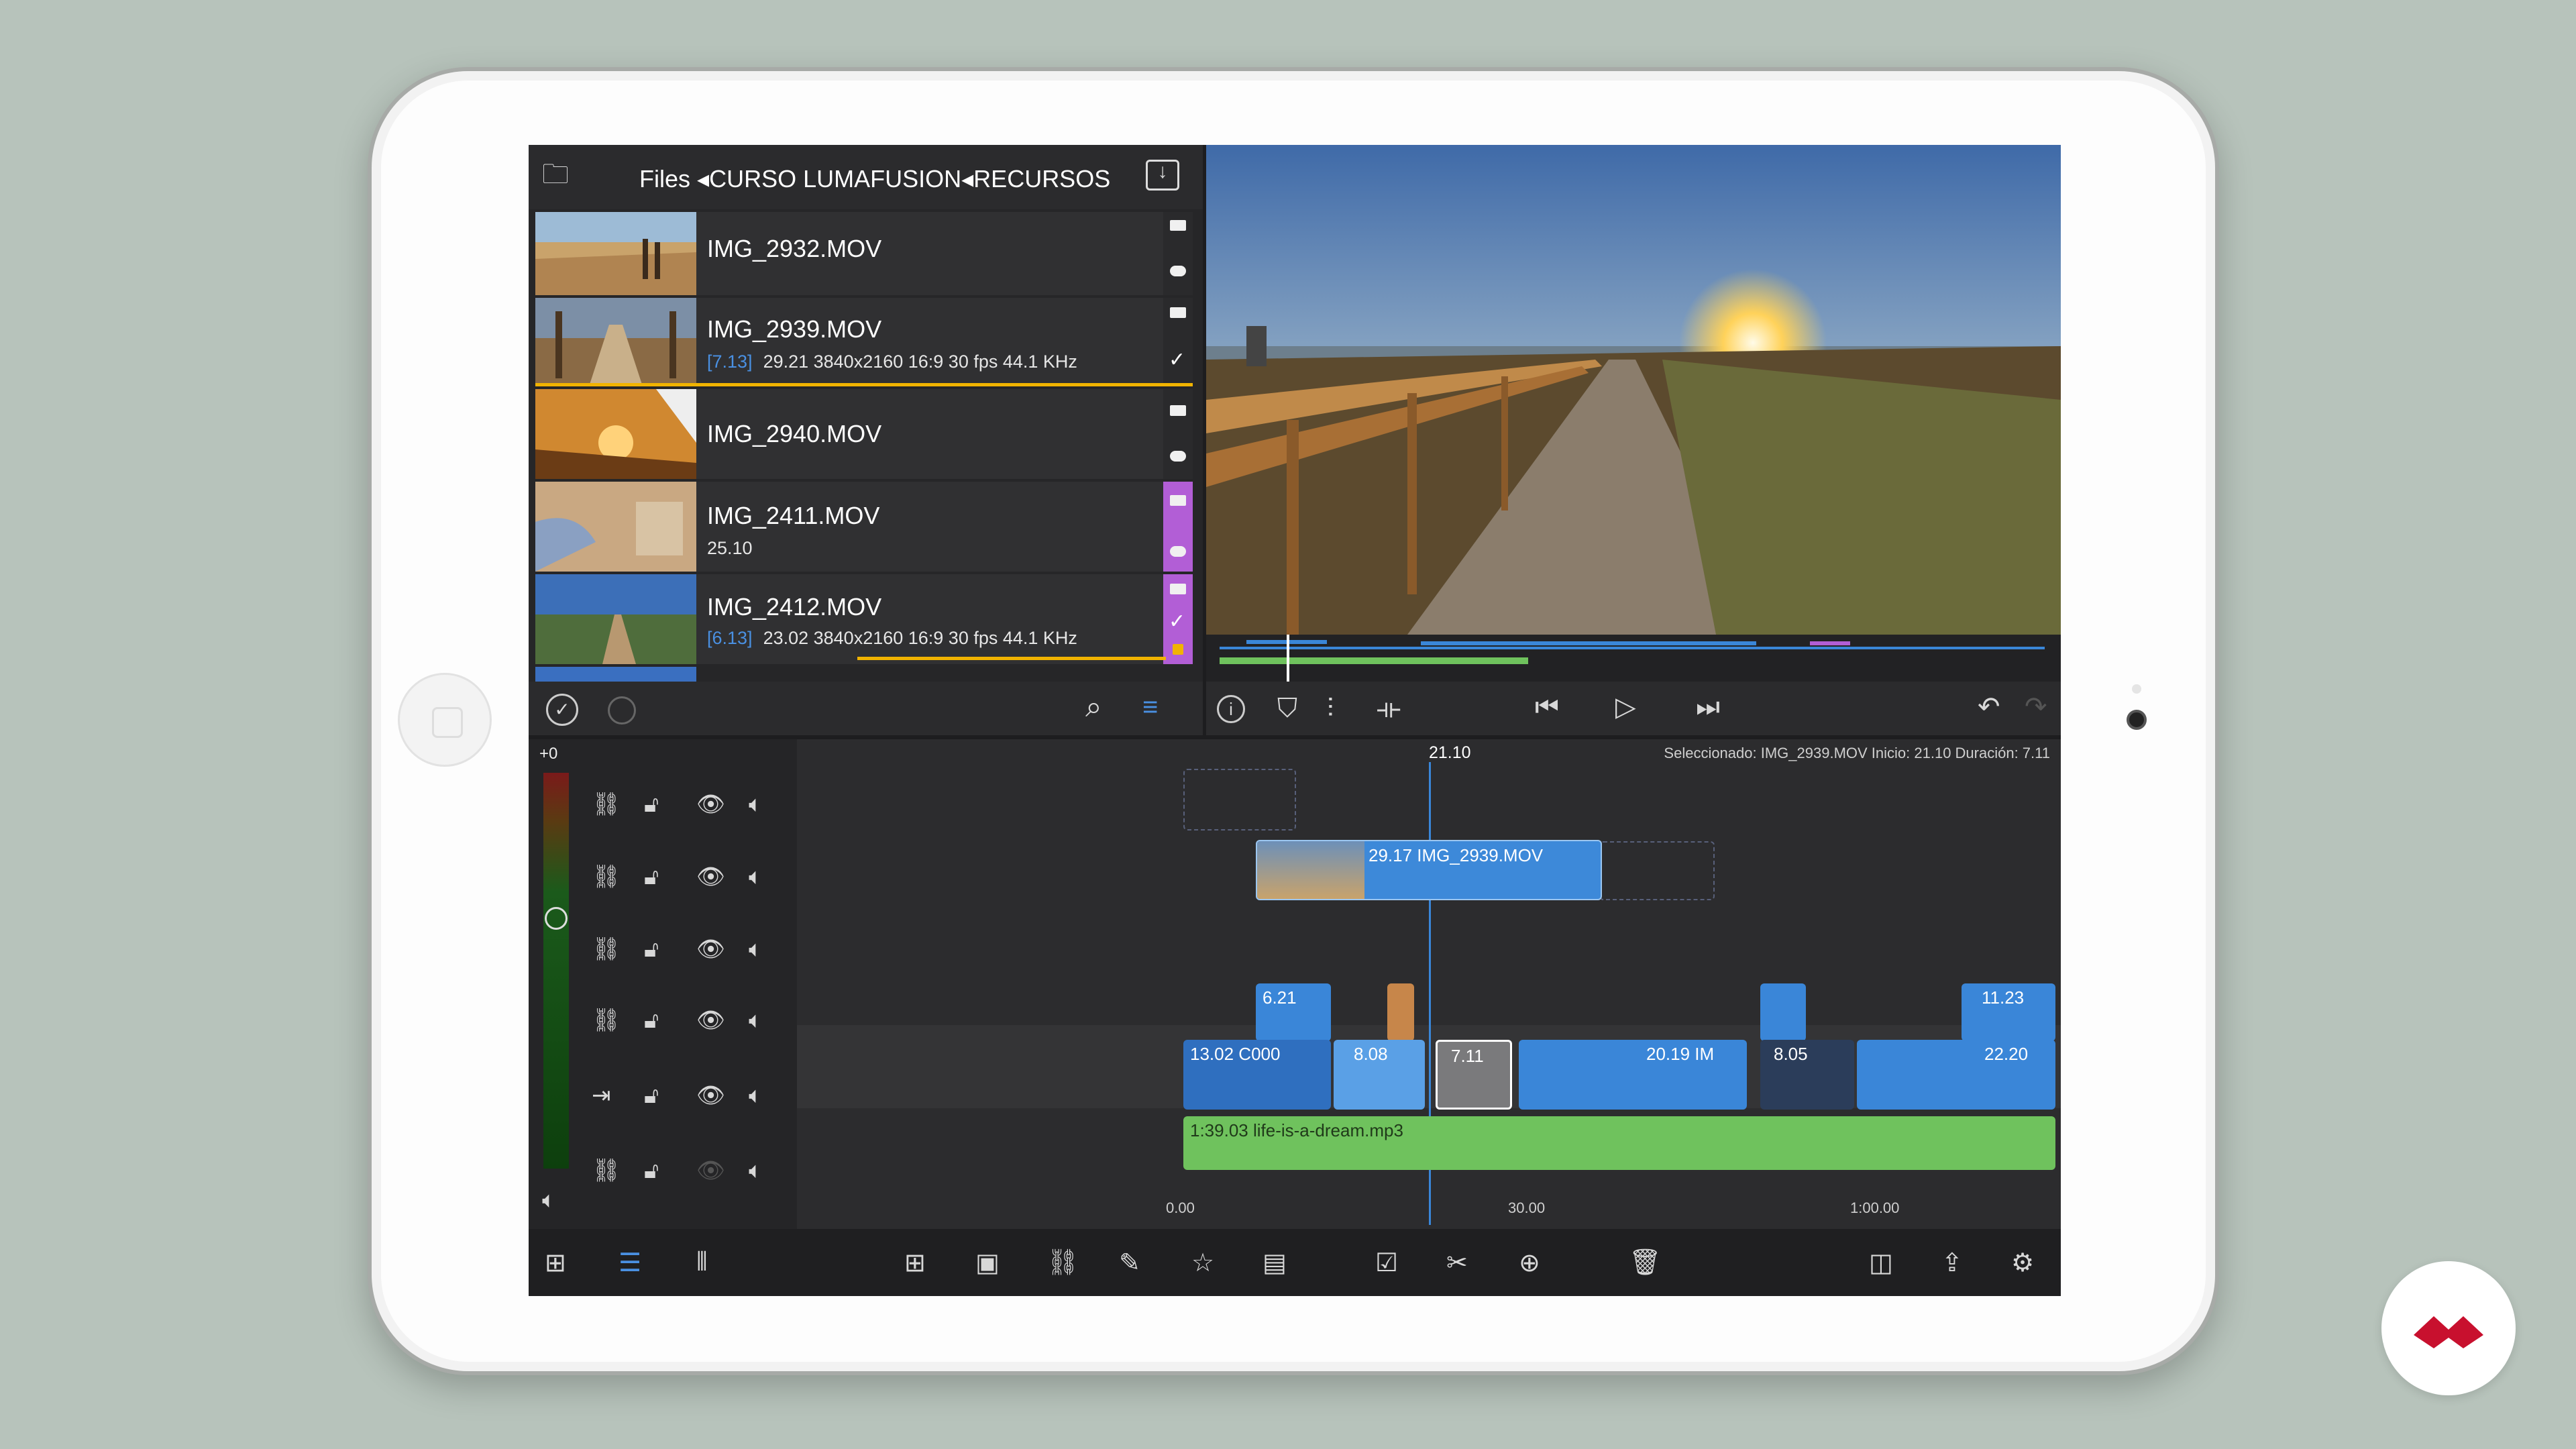 This screenshot has width=2576, height=1449. Describe the element at coordinates (864, 384) in the screenshot. I see `used-in-timeline-bar` at that location.